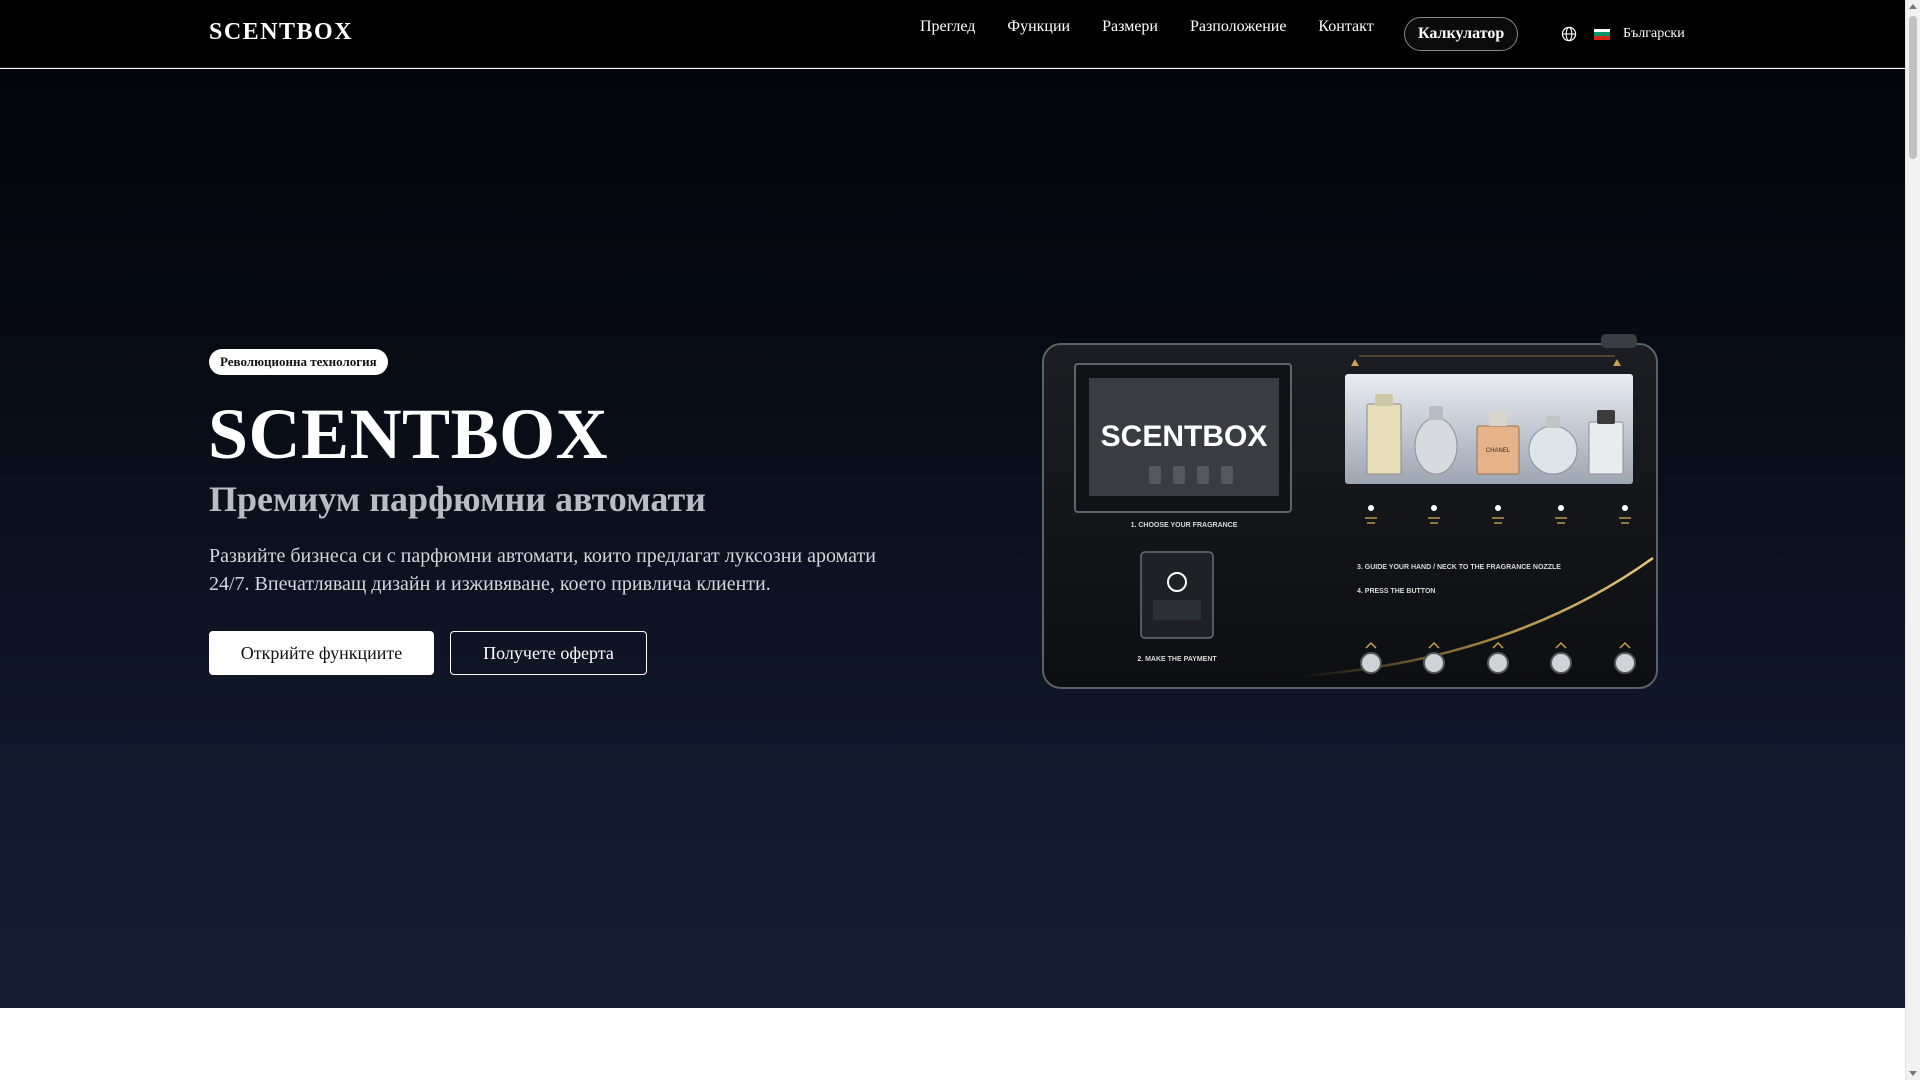 The height and width of the screenshot is (1080, 1920). I want to click on language-label: Български, so click(1654, 33).